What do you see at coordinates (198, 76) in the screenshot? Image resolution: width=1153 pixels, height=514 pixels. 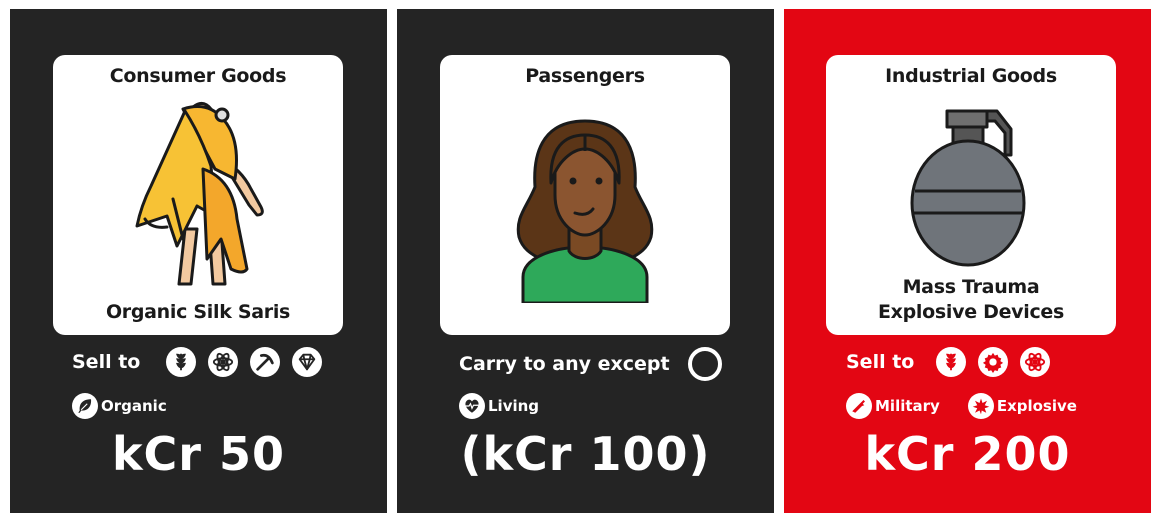 I see `card-category: Consumer Goods` at bounding box center [198, 76].